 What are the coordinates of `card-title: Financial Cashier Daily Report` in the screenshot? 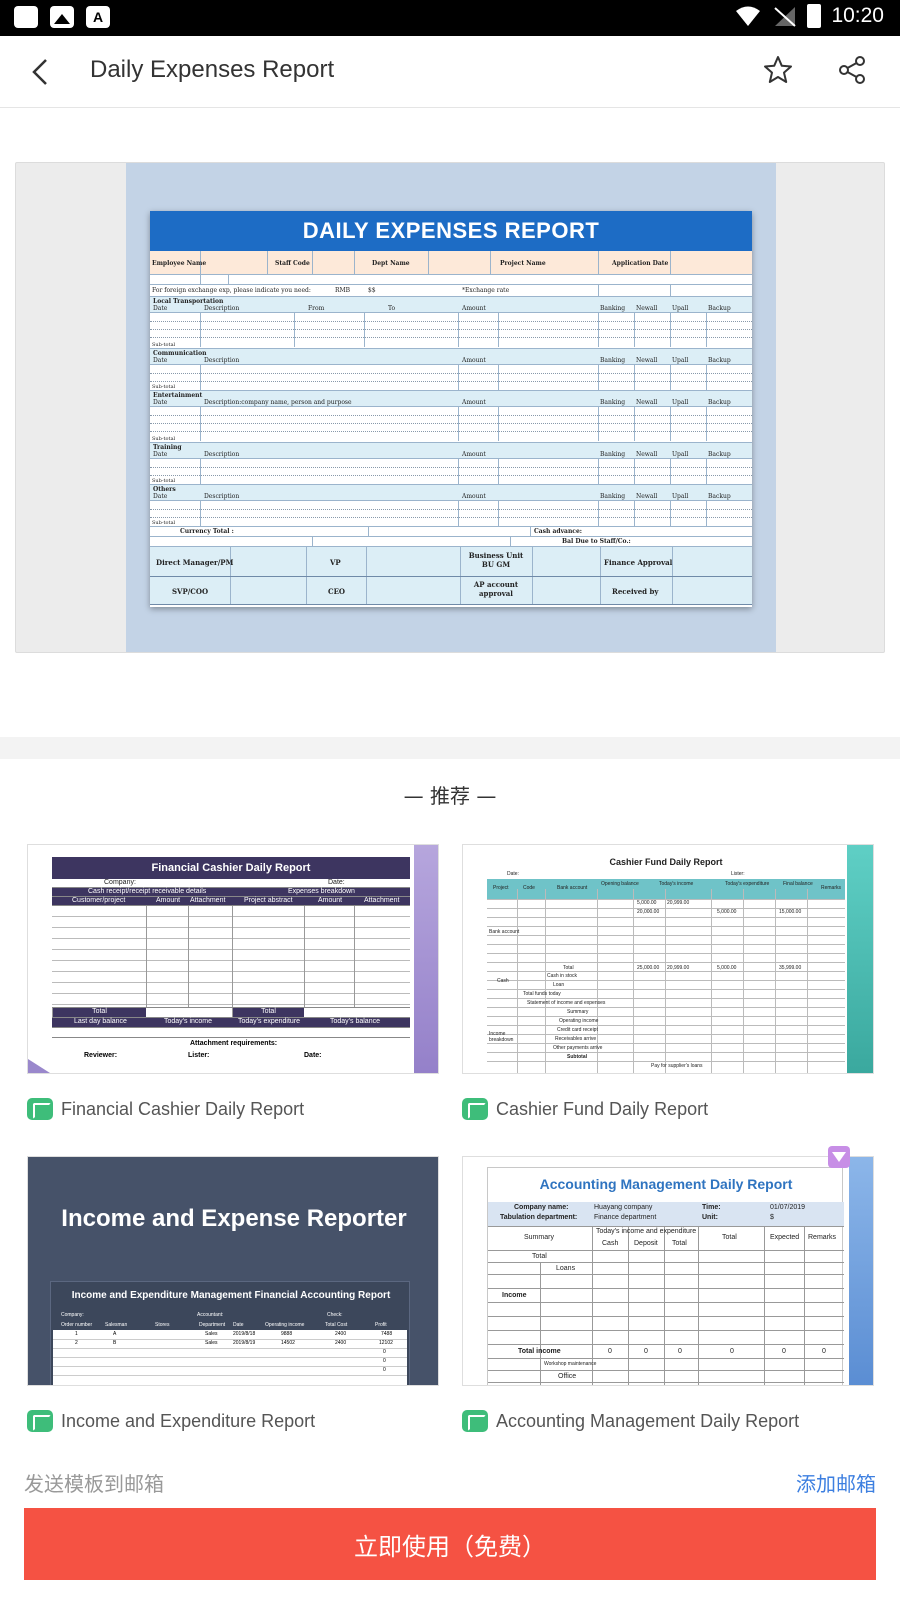 It's located at (182, 1109).